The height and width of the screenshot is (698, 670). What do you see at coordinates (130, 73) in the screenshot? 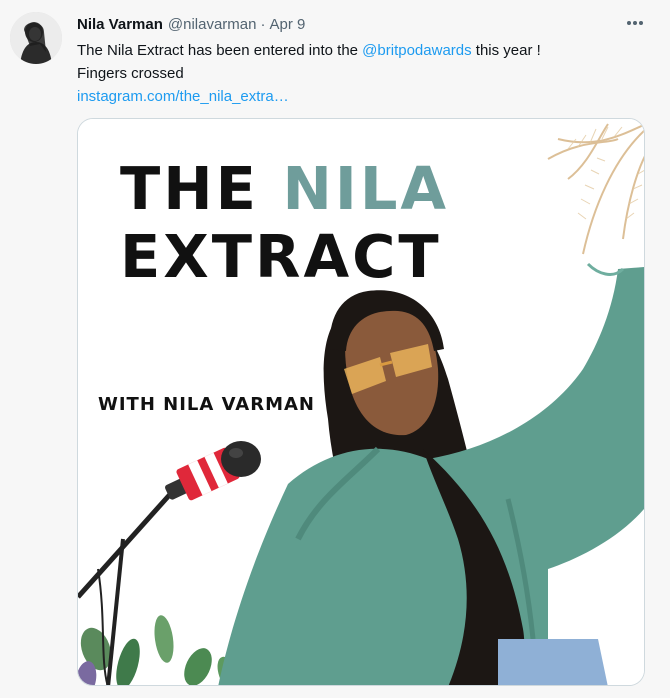
I see `tweet-text-line-2: Fingers crossed` at bounding box center [130, 73].